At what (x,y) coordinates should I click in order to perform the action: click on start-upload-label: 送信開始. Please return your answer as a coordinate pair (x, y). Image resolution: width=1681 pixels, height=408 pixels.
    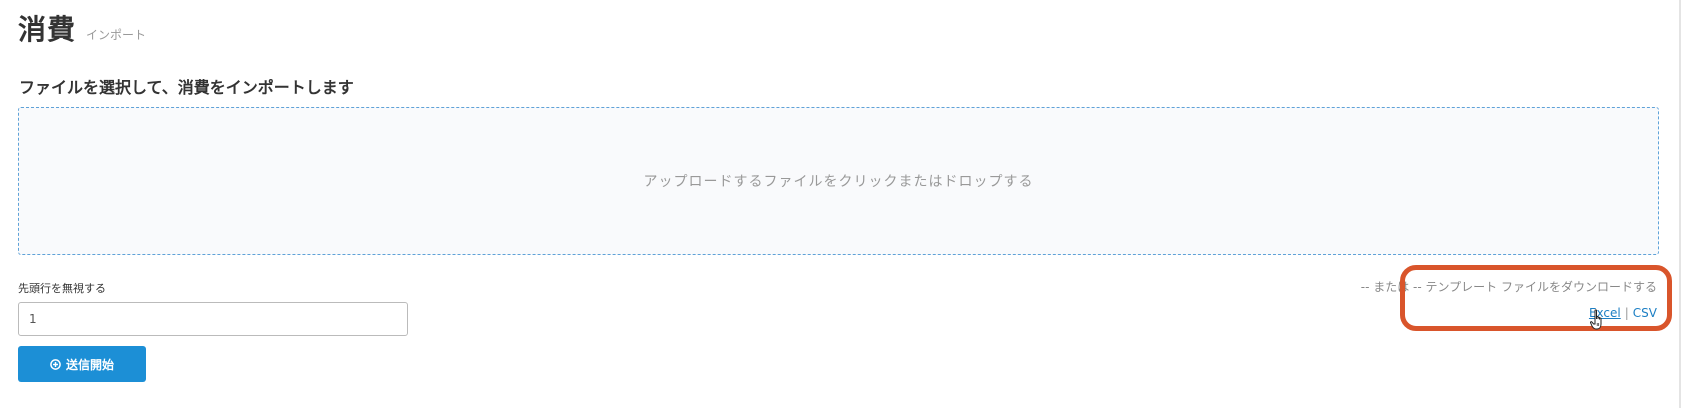
    Looking at the image, I should click on (89, 364).